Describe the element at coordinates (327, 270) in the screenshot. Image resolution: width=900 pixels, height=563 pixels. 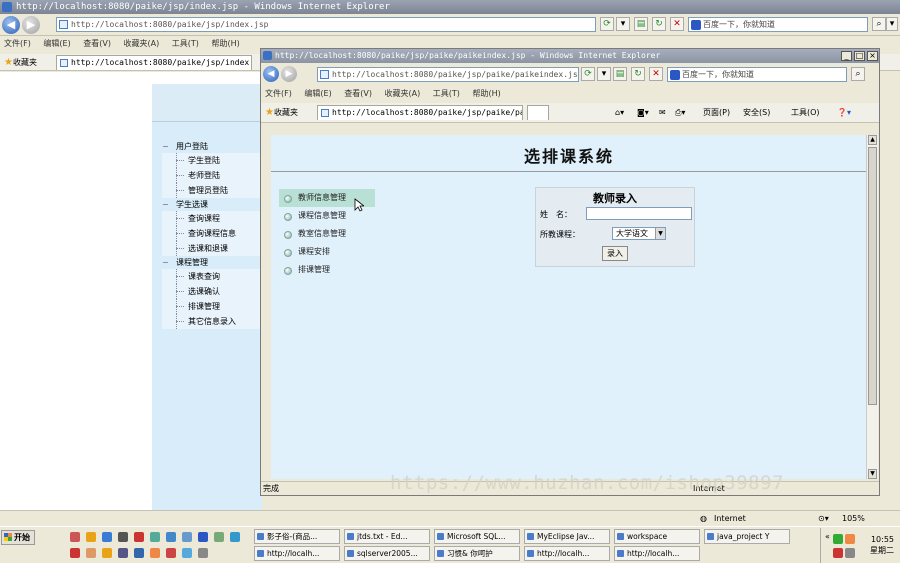
I see `menu-schedule-manage: 排课管理` at that location.